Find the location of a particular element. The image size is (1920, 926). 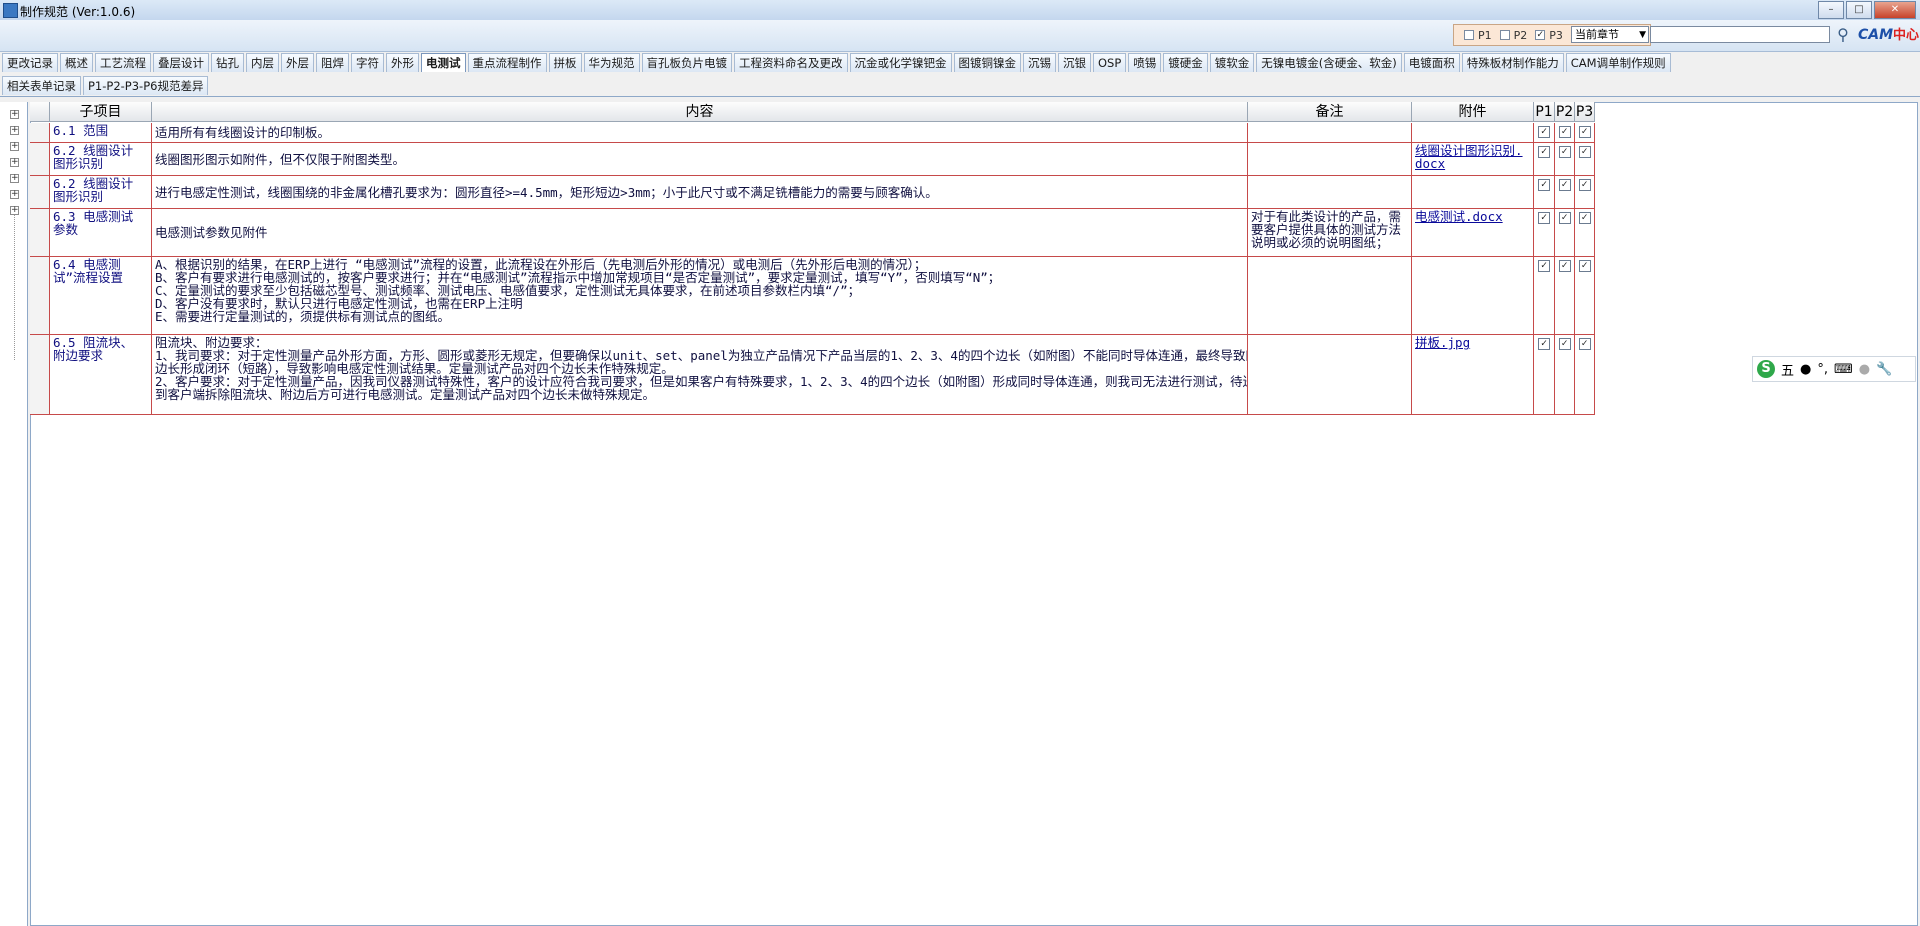

ime-toolbar: S 五 ● °, ⌨ ● 🔧 is located at coordinates (1834, 369).